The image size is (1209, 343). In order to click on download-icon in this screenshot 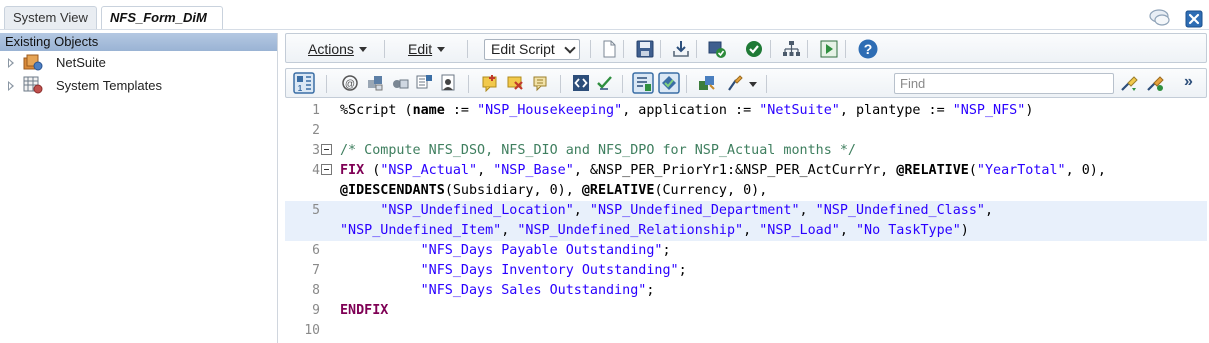, I will do `click(681, 49)`.